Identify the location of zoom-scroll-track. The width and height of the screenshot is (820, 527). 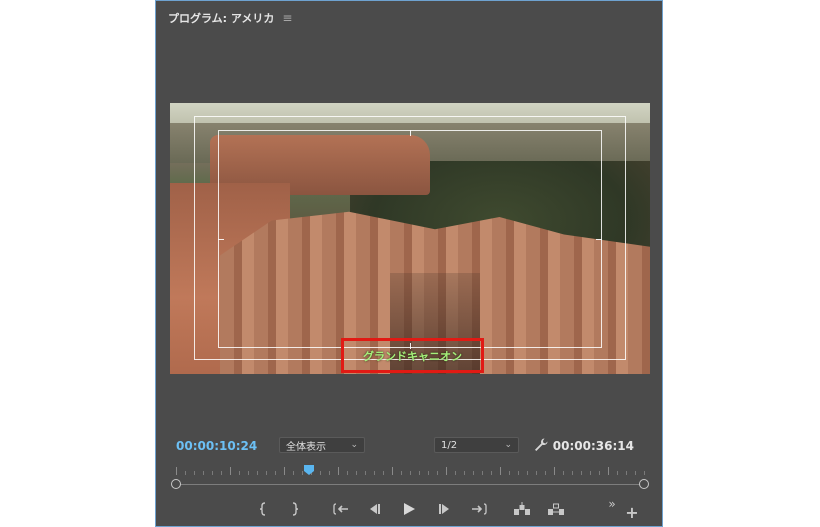
(411, 484).